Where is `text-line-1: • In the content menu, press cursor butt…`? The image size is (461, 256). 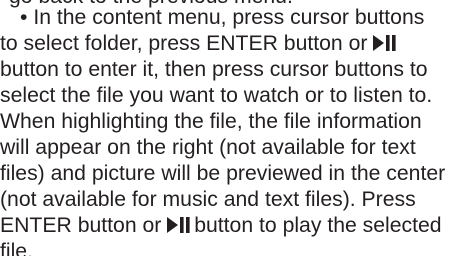 text-line-1: • In the content menu, press cursor butt… is located at coordinates (222, 18).